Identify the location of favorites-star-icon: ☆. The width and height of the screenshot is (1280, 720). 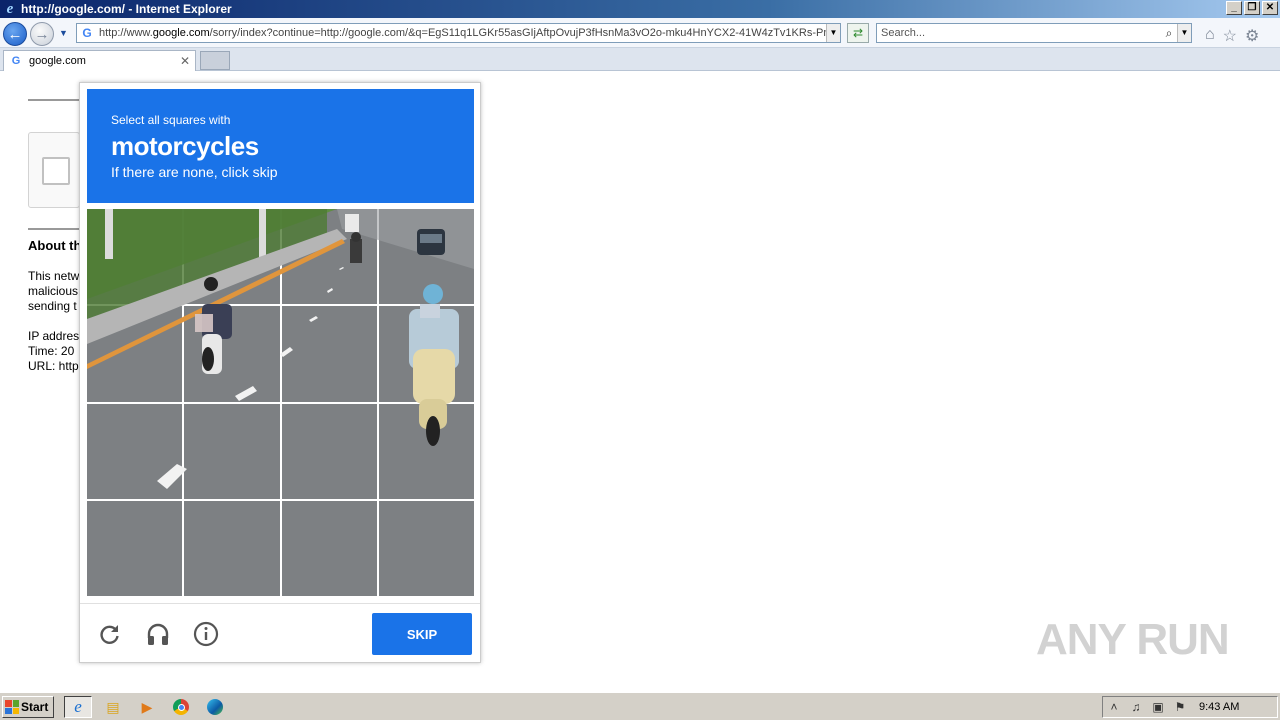
(1230, 36).